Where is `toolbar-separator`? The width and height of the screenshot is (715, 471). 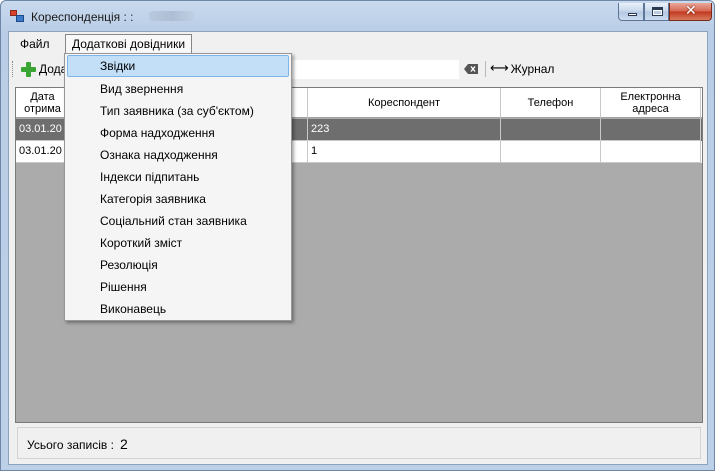
toolbar-separator is located at coordinates (485, 69).